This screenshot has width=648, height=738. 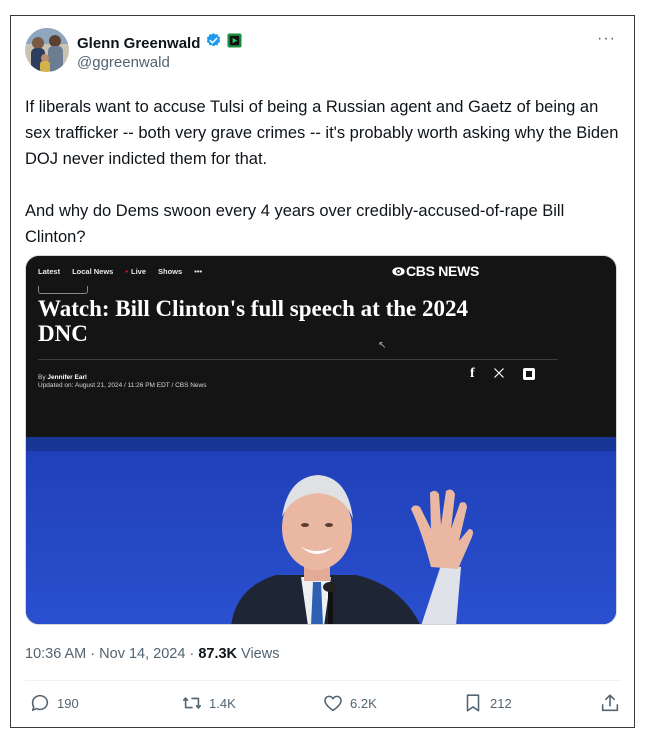 What do you see at coordinates (55, 654) in the screenshot?
I see `tweet-time: 10:36 AM` at bounding box center [55, 654].